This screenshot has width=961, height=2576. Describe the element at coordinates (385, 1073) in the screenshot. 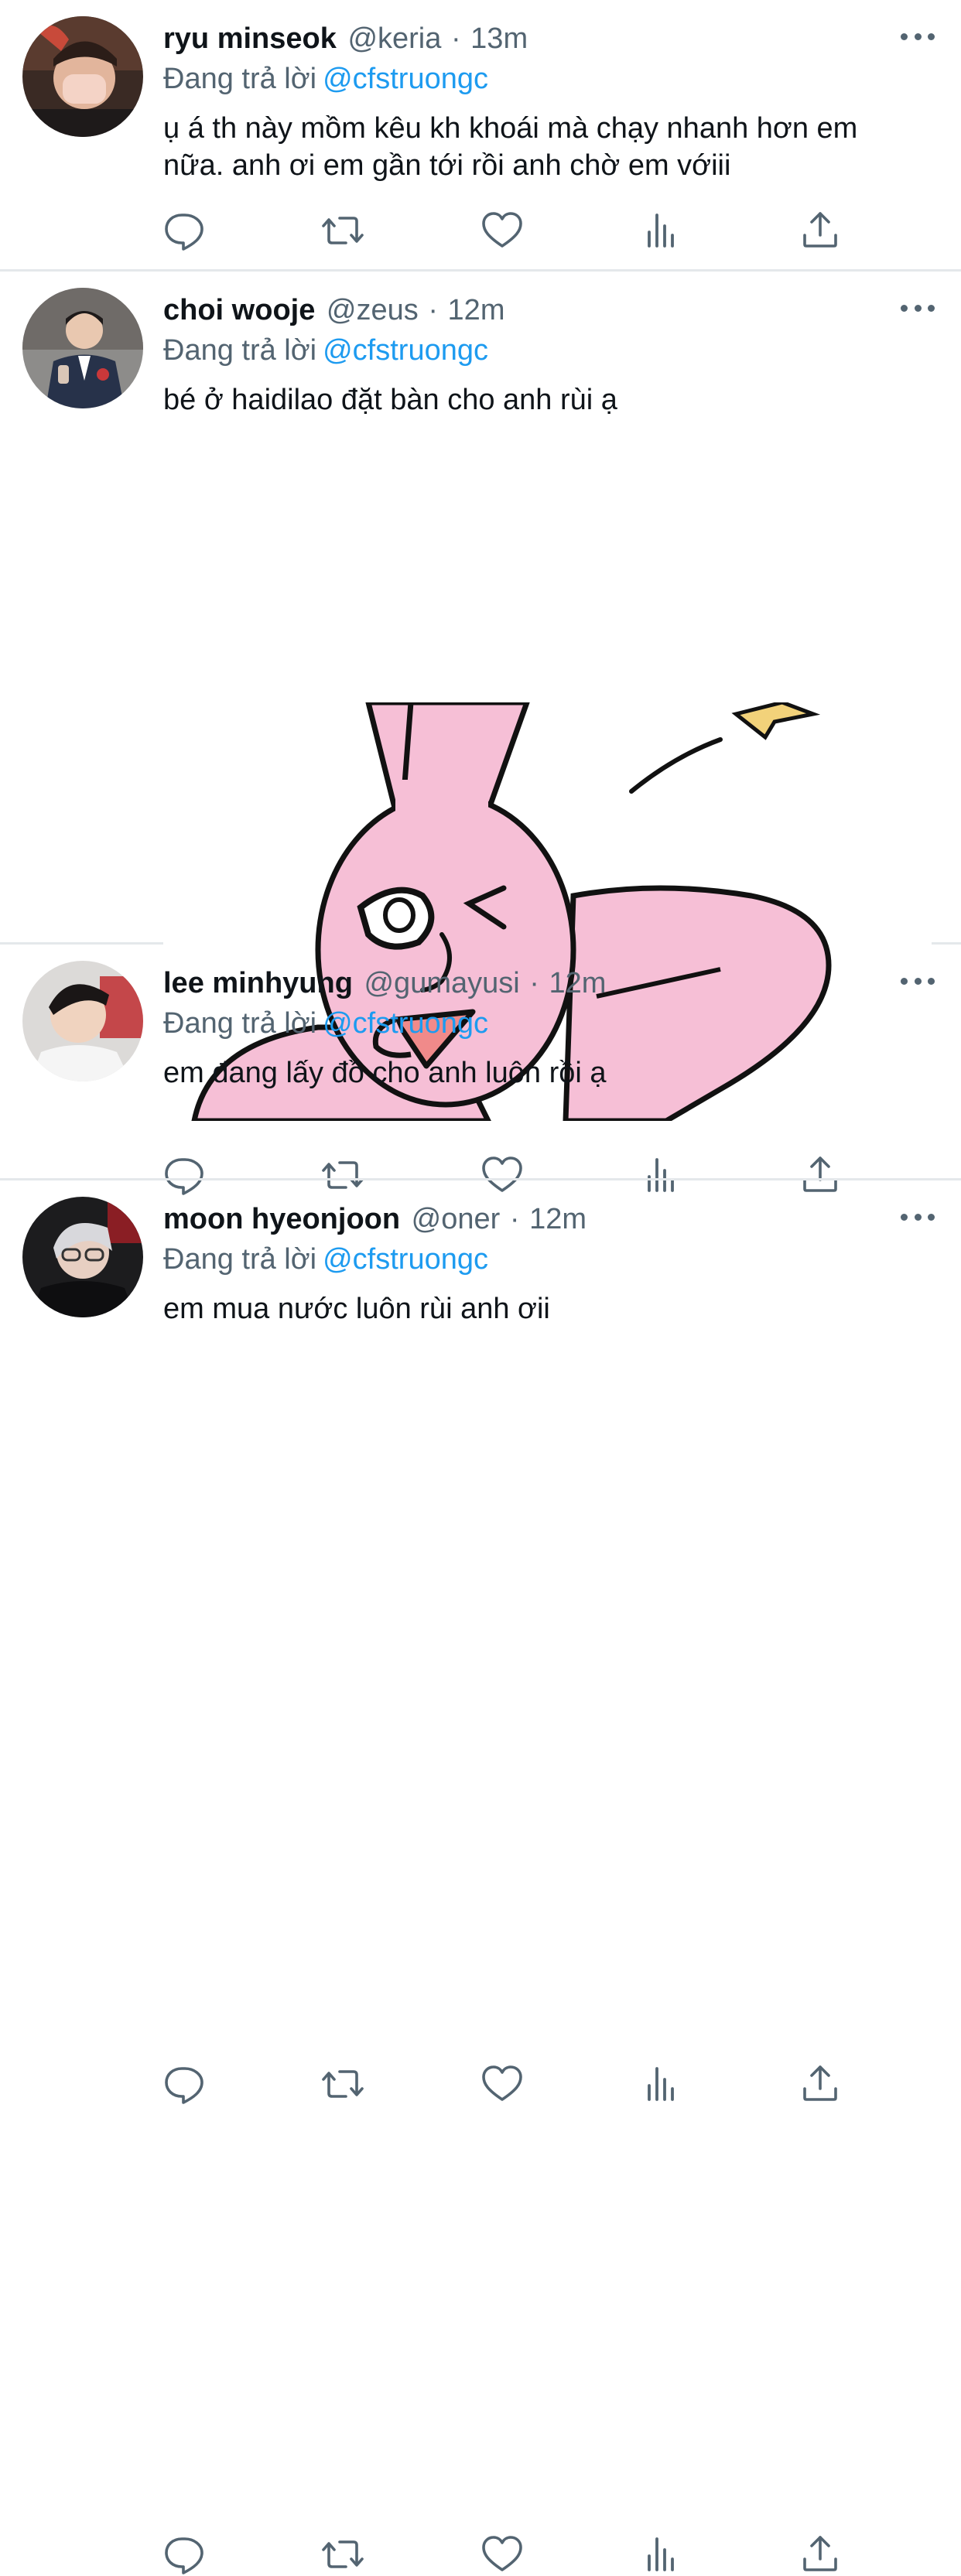

I see `tweet-text: em đang lấy đồ cho anh luôn rồi ạ` at that location.